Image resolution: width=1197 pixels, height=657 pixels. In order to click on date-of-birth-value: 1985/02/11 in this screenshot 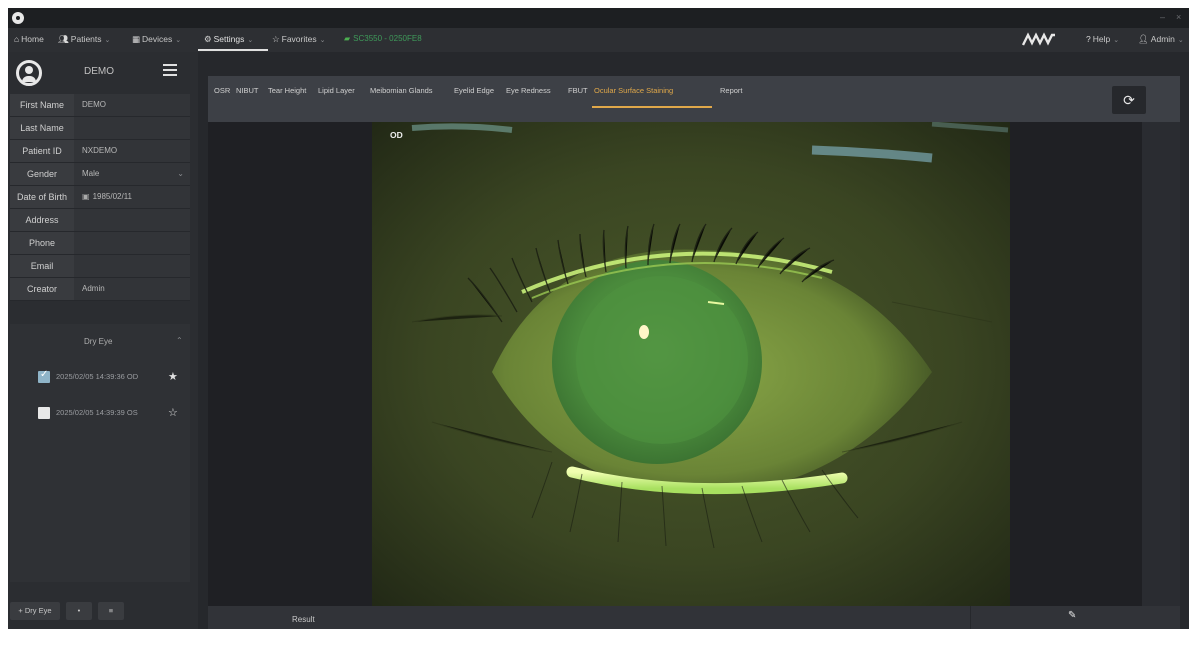, I will do `click(112, 196)`.